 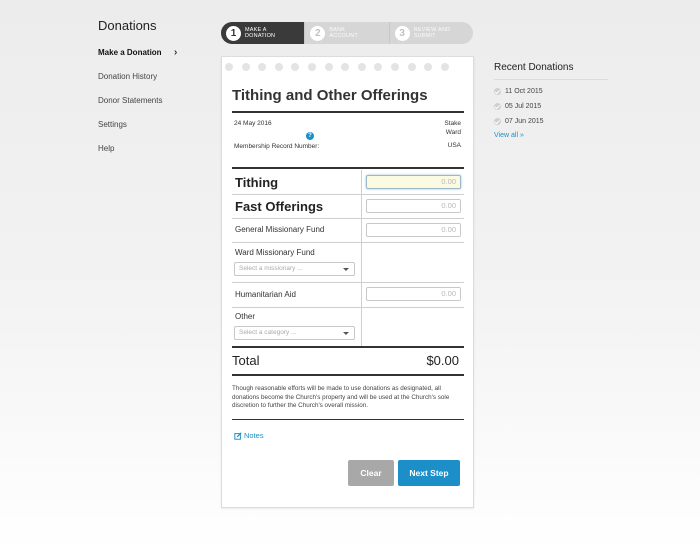 I want to click on recent-donation-date: 07 Jun 2015, so click(x=524, y=121).